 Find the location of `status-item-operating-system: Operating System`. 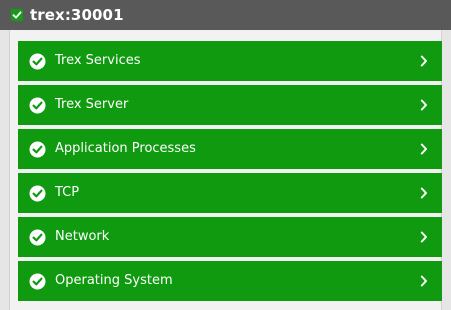

status-item-operating-system: Operating System is located at coordinates (230, 281).